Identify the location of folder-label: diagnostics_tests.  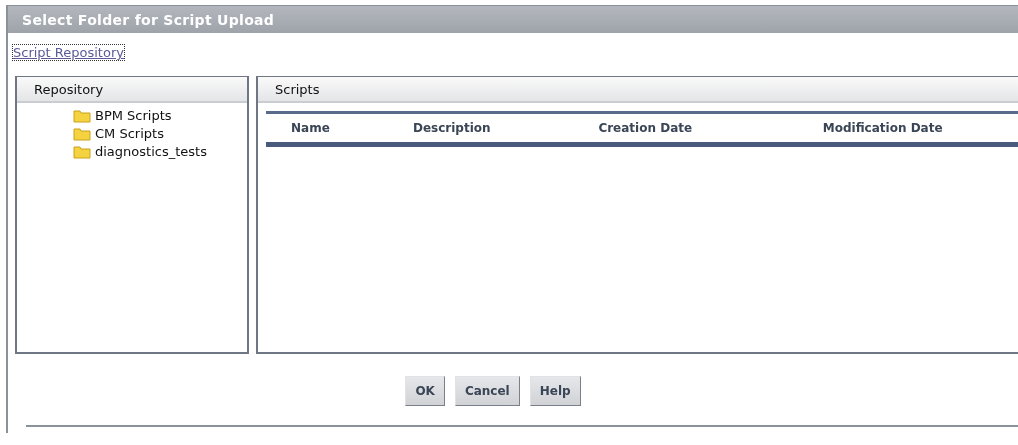
(151, 151).